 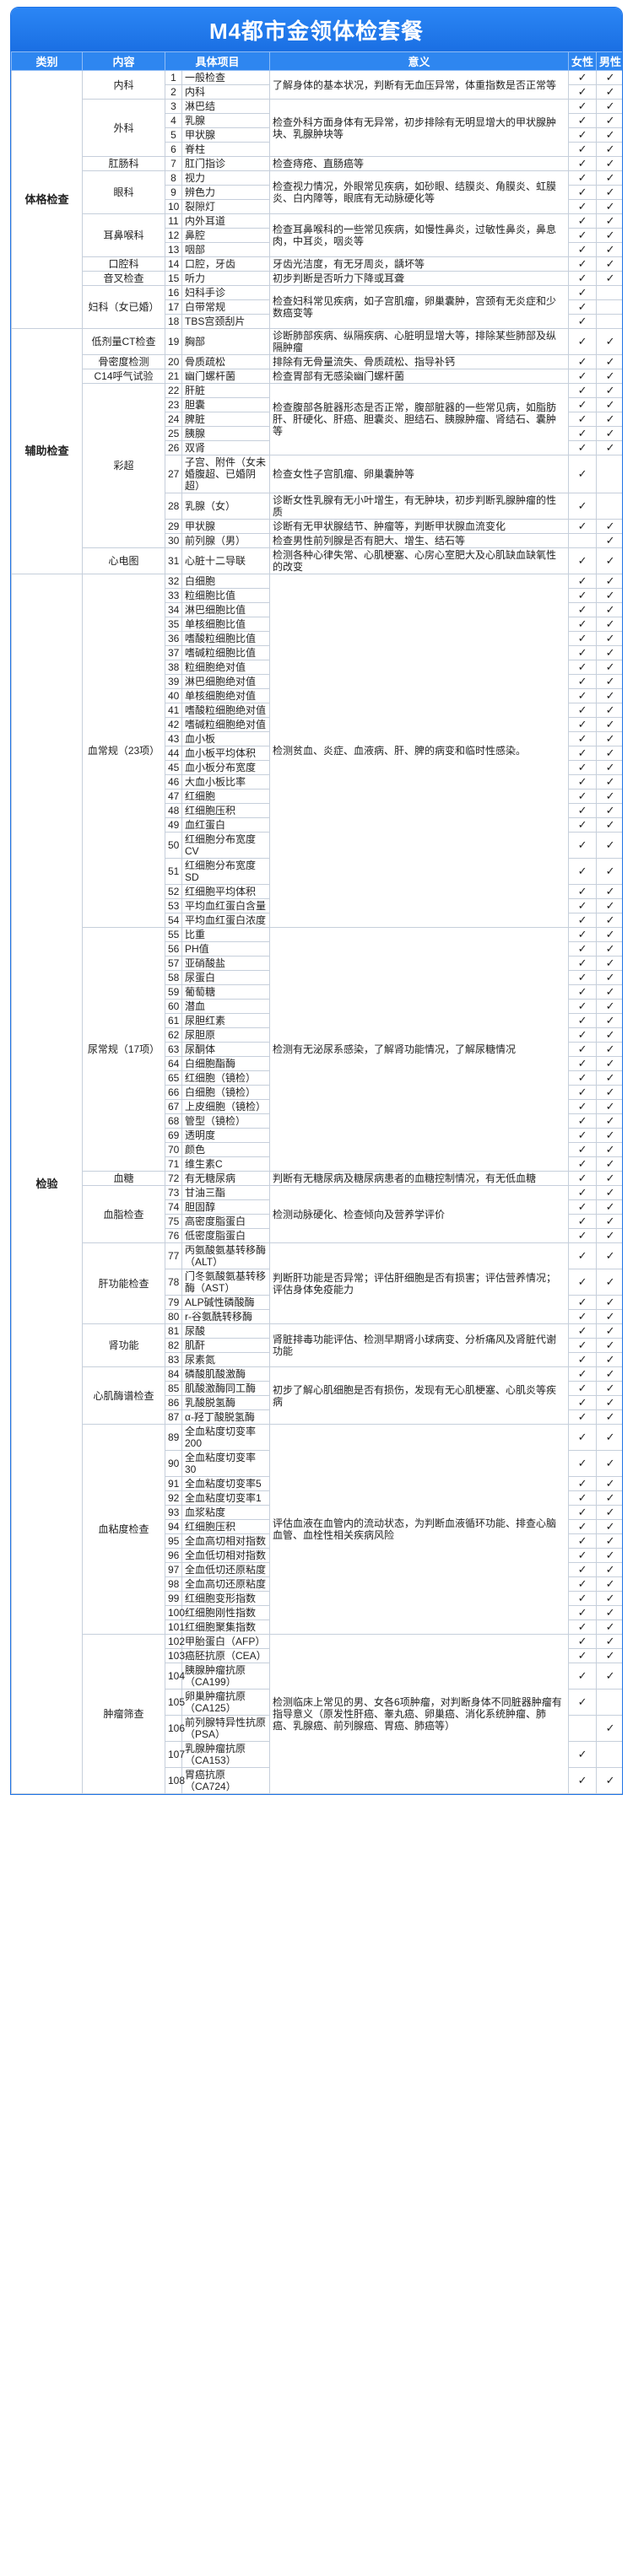 What do you see at coordinates (173, 753) in the screenshot?
I see `item-number: 44` at bounding box center [173, 753].